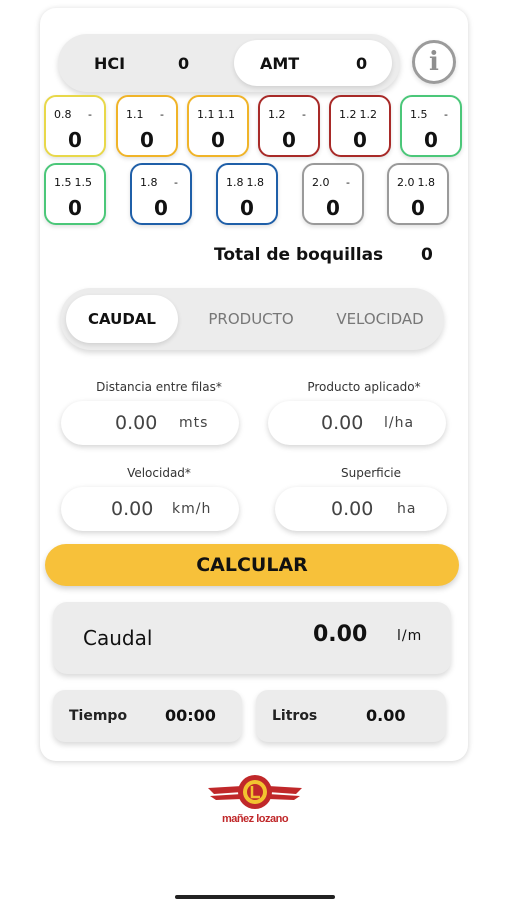 This screenshot has height=900, width=507. Describe the element at coordinates (143, 63) in the screenshot. I see `hci-option: HCI 0` at that location.